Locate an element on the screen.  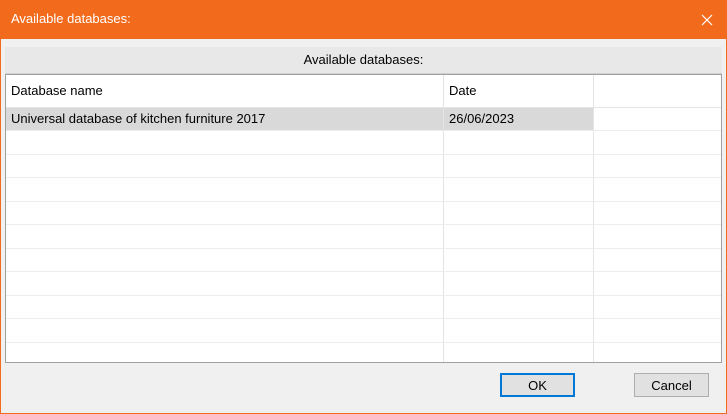
column-header-extra is located at coordinates (657, 91).